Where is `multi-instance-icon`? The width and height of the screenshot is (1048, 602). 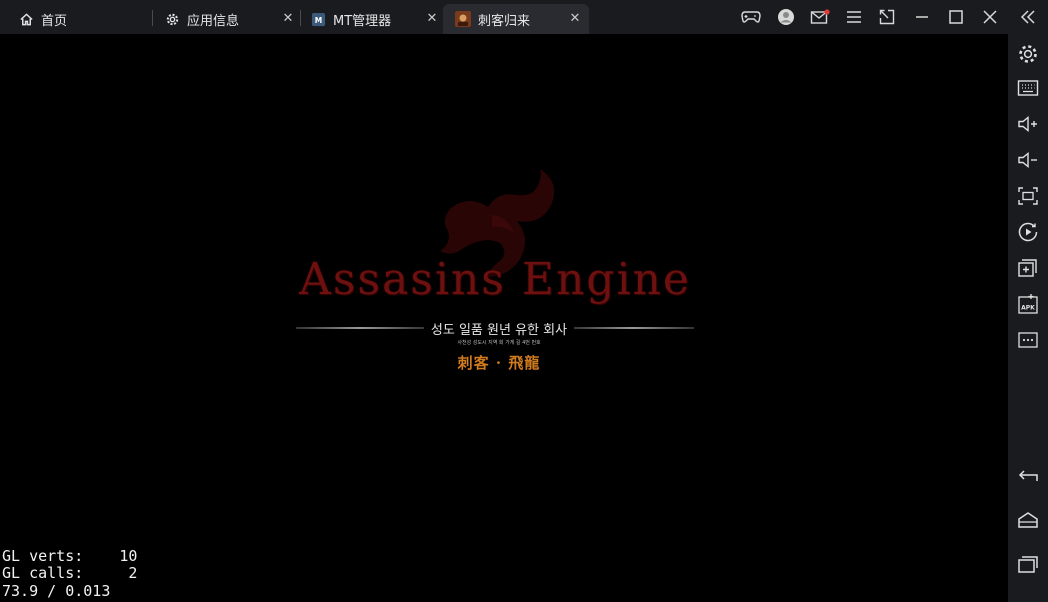 multi-instance-icon is located at coordinates (1028, 268).